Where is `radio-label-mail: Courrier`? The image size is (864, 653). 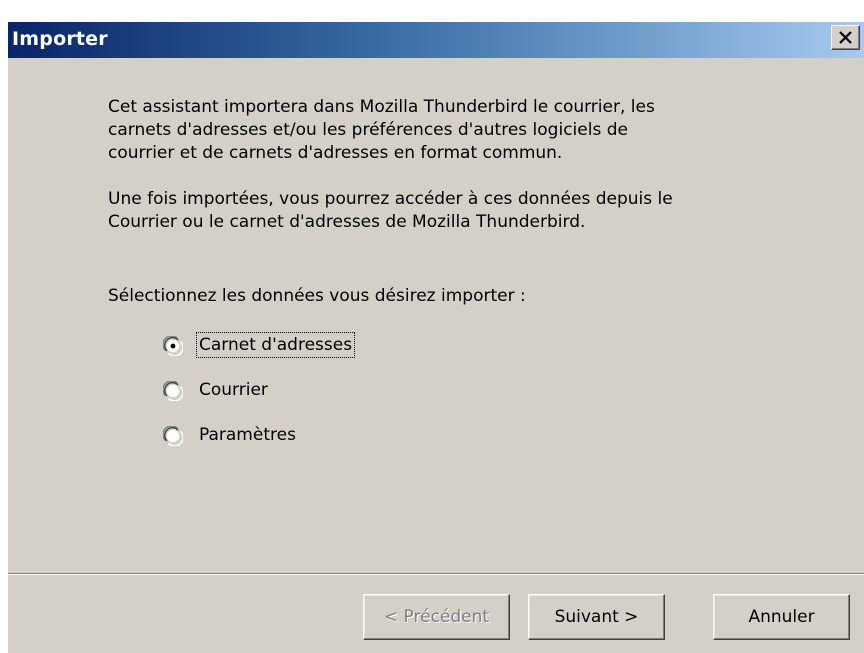
radio-label-mail: Courrier is located at coordinates (233, 390).